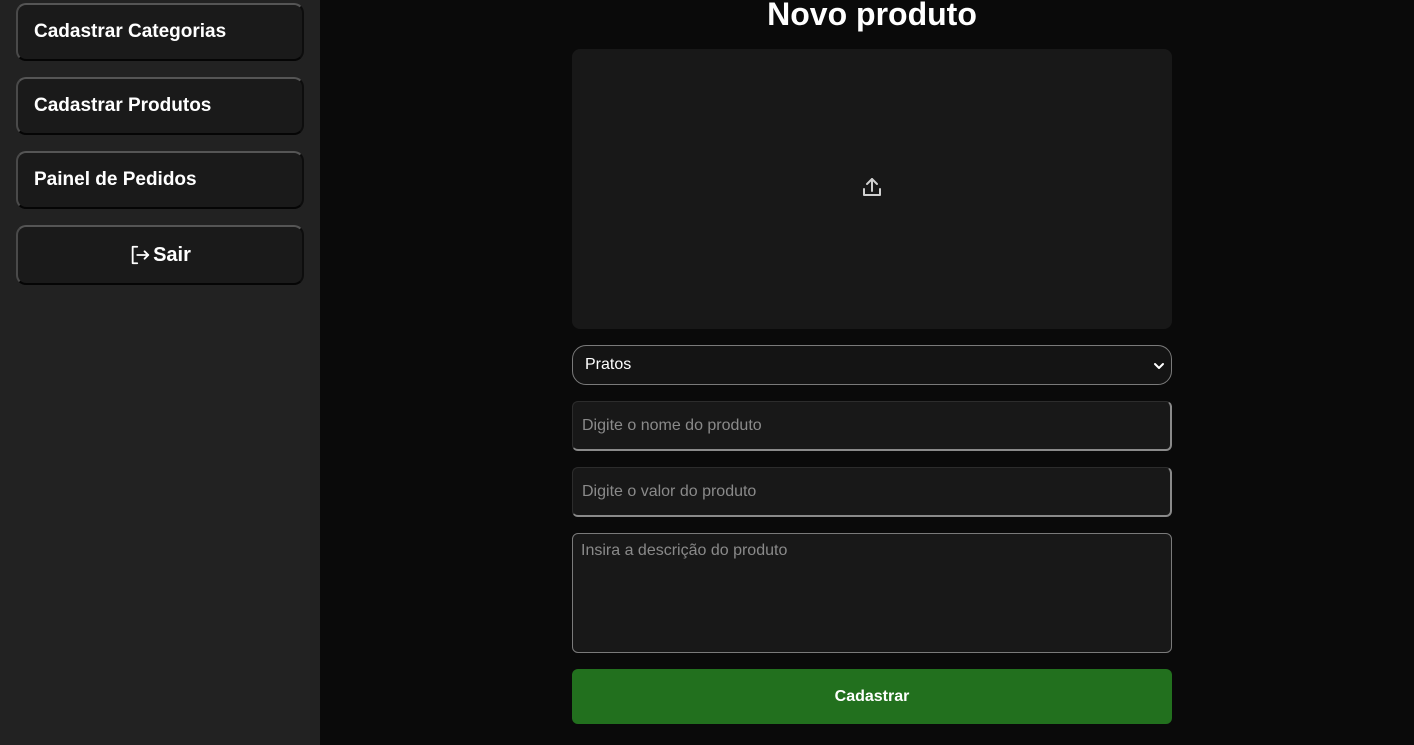 This screenshot has height=745, width=1414. I want to click on sidebar-item-label: Painel de Pedidos, so click(115, 179).